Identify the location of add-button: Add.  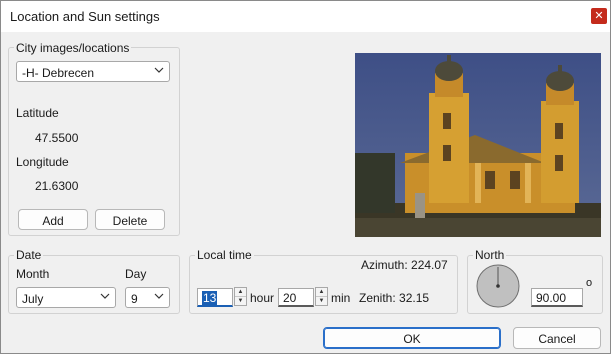
(53, 219).